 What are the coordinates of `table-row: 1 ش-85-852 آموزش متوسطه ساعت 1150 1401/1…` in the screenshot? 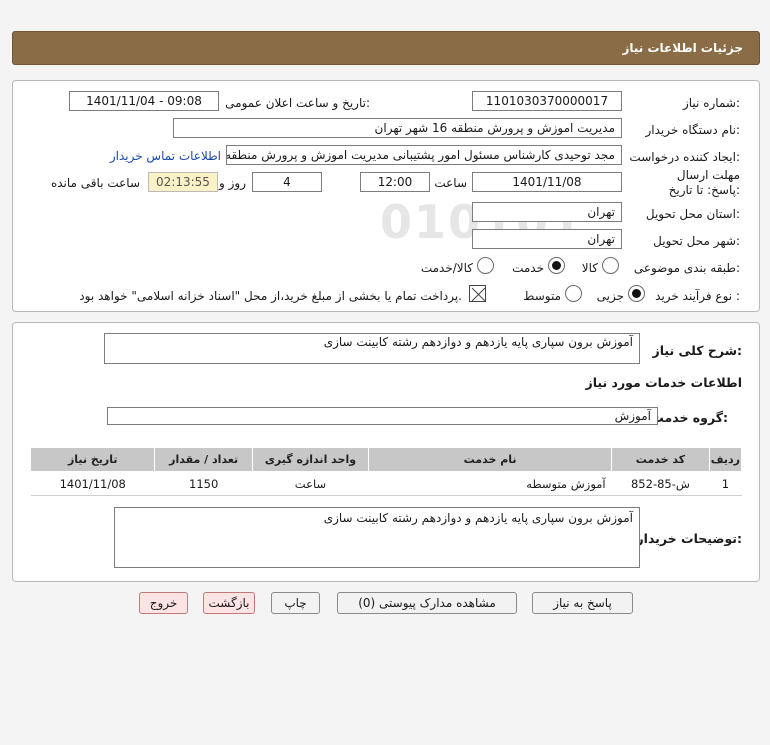 It's located at (386, 483).